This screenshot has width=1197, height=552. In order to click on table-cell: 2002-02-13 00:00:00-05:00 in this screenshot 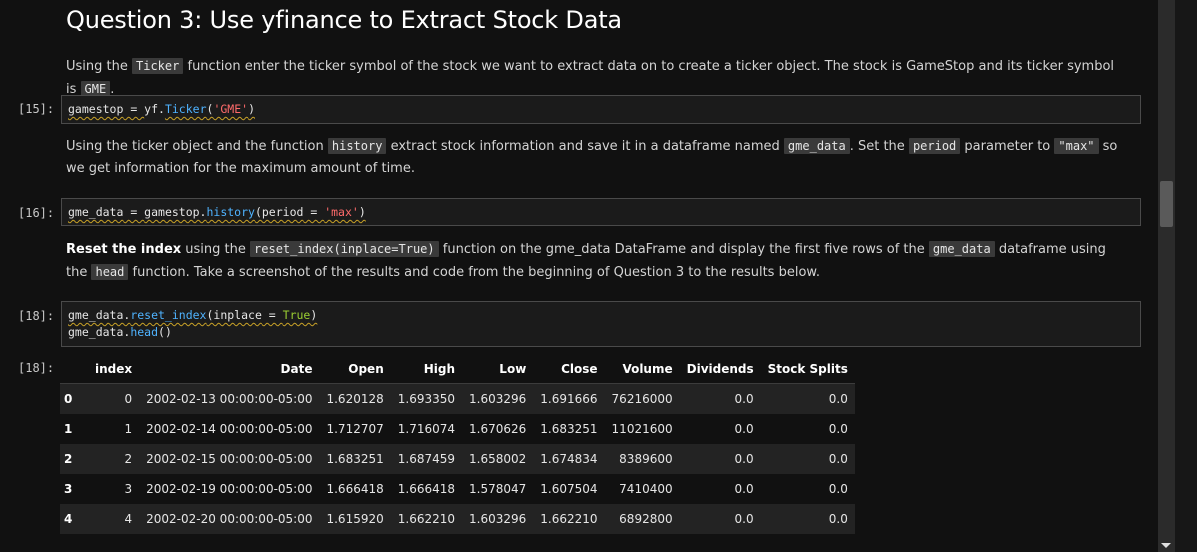, I will do `click(229, 399)`.